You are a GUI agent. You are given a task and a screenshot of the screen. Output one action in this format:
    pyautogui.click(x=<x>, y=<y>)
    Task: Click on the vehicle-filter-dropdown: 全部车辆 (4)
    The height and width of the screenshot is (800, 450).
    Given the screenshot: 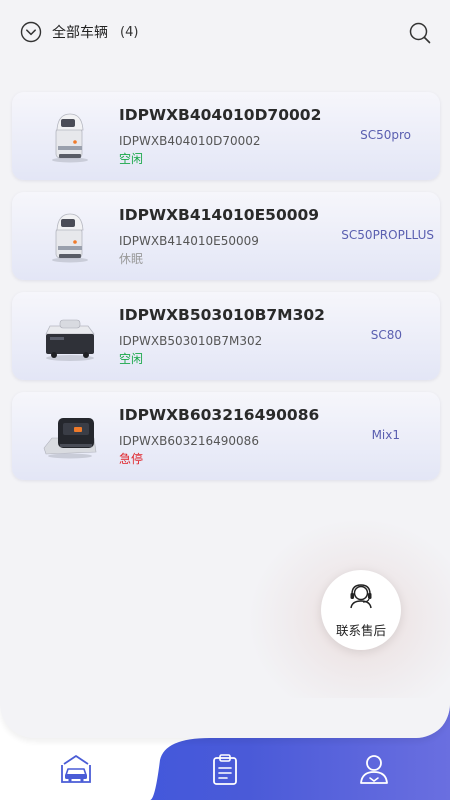 What is the action you would take?
    pyautogui.click(x=79, y=32)
    